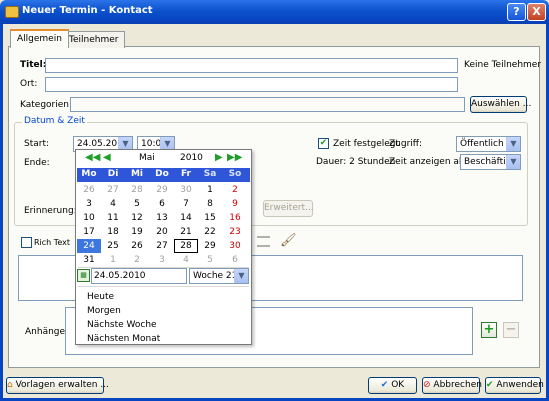  Describe the element at coordinates (427, 385) in the screenshot. I see `cancel-icon: ⊘` at that location.